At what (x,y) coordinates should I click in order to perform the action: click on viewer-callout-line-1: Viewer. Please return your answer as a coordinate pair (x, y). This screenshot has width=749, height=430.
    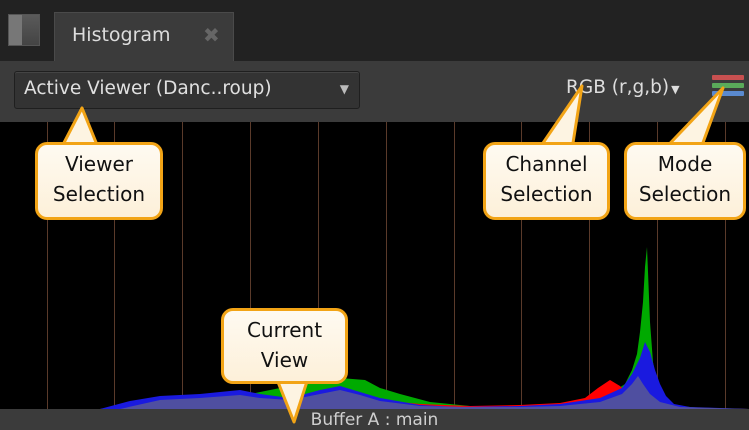
    Looking at the image, I should click on (99, 164).